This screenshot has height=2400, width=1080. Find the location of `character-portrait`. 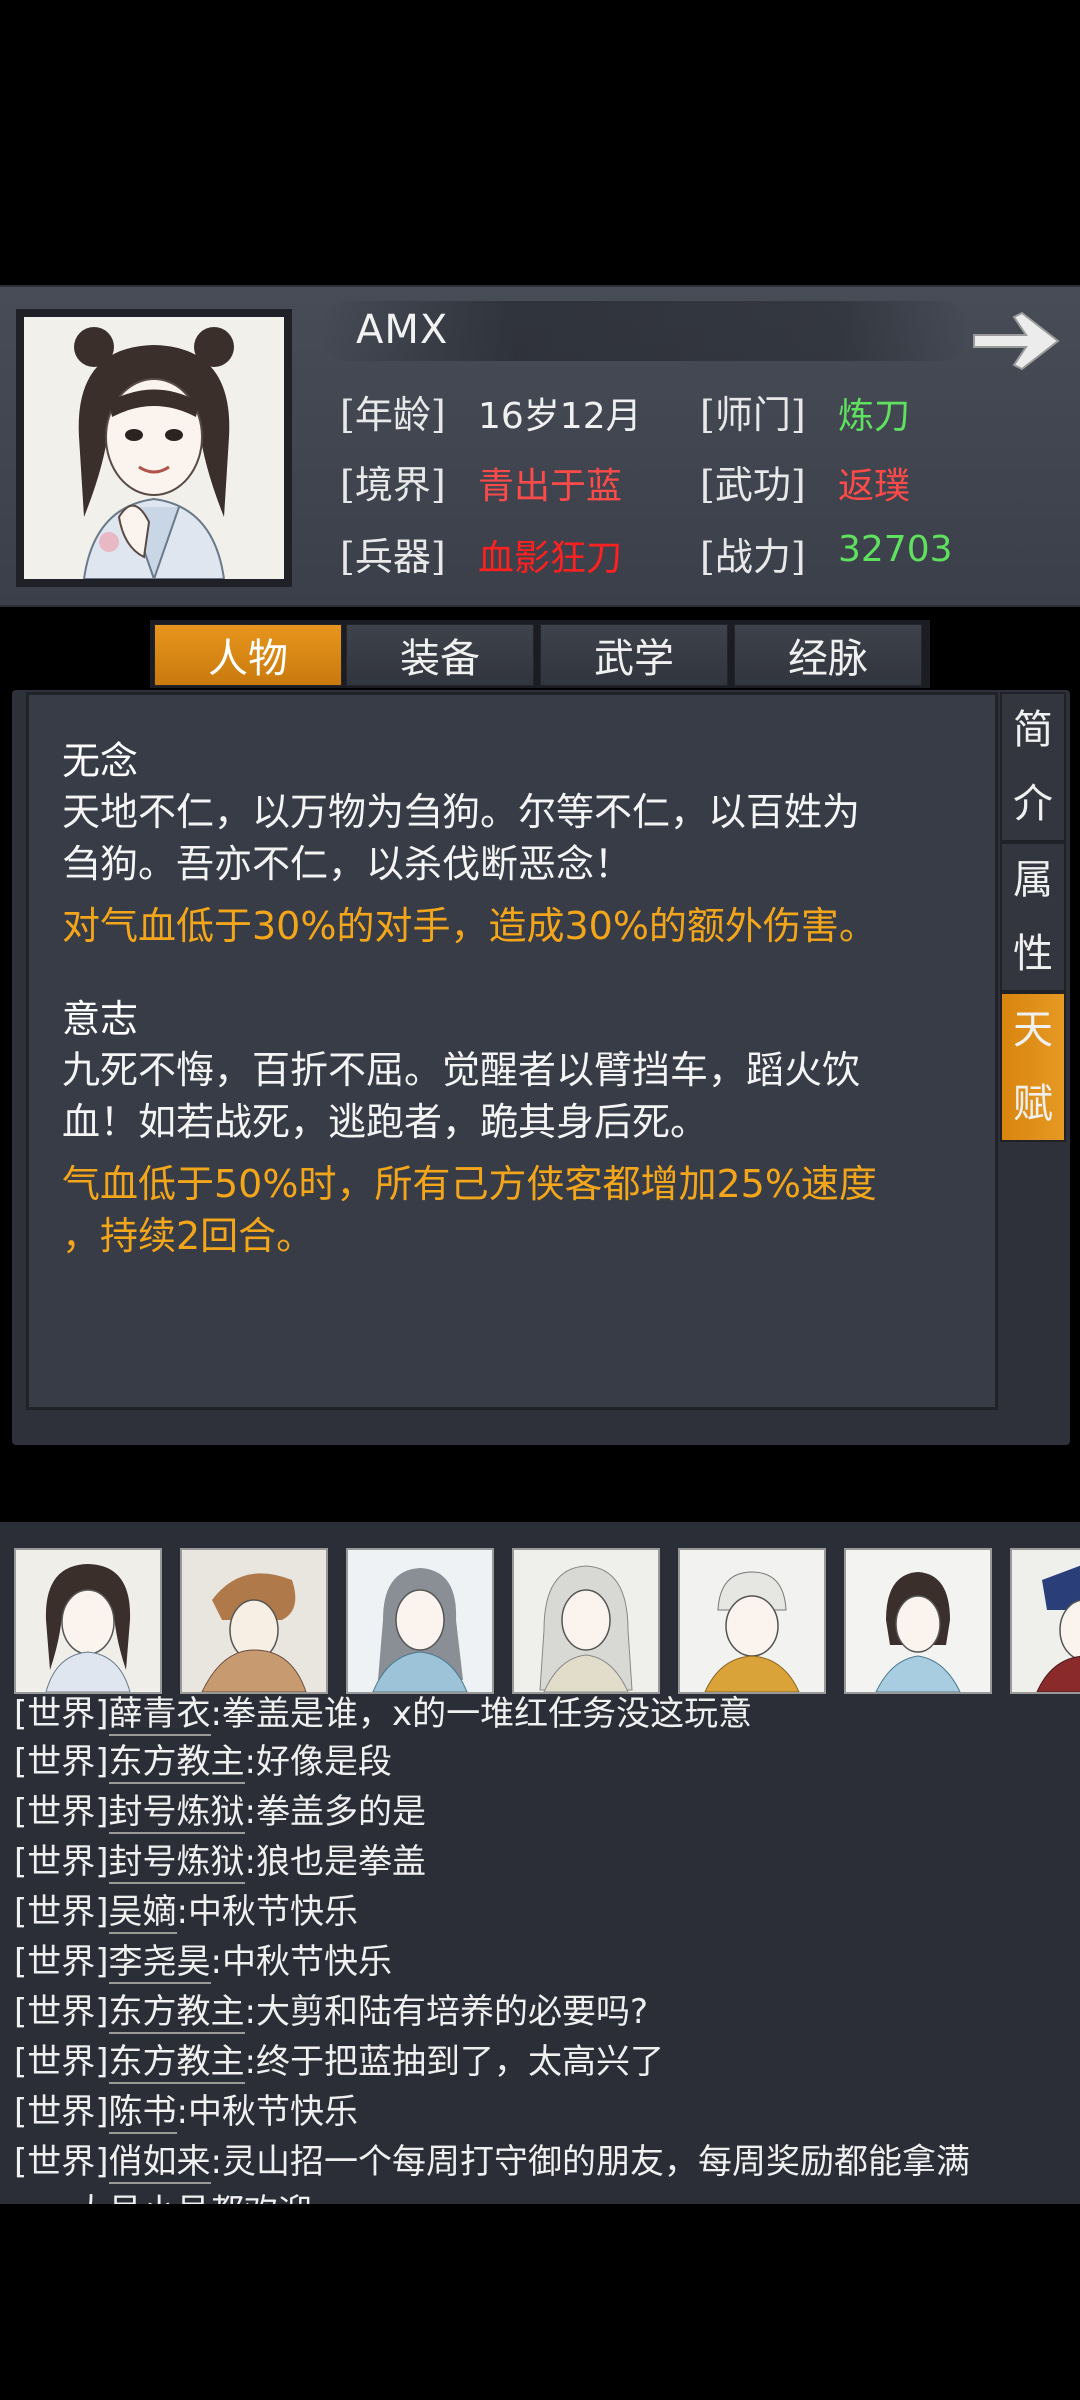

character-portrait is located at coordinates (154, 448).